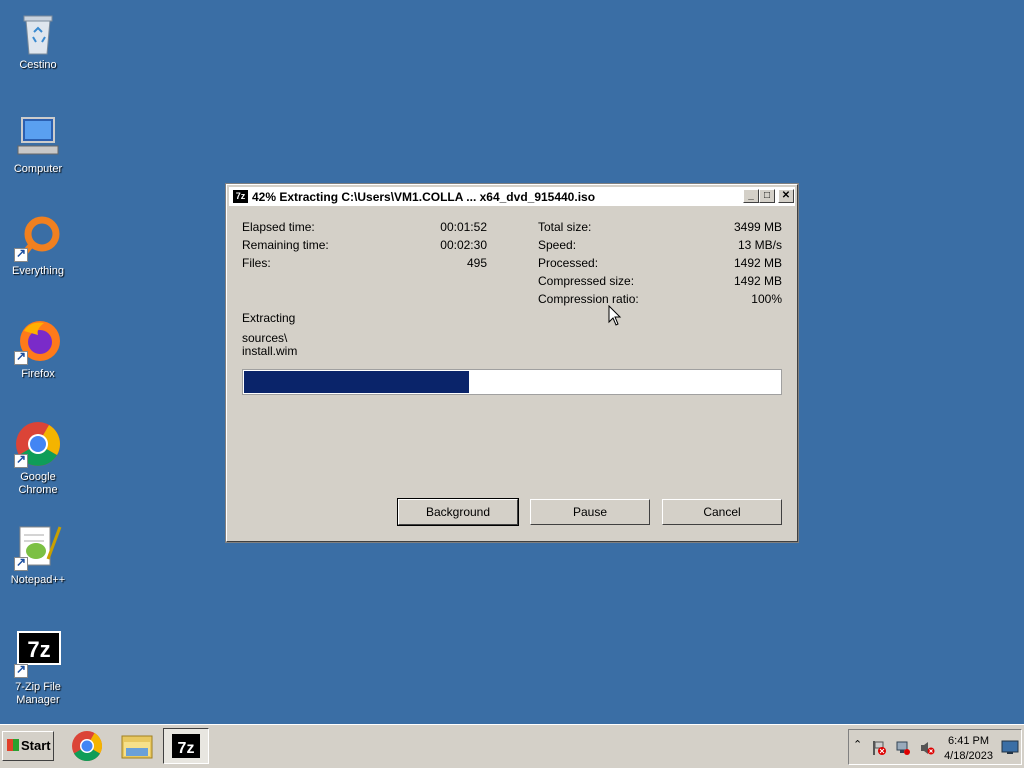  What do you see at coordinates (879, 748) in the screenshot?
I see `action-center-flag-icon` at bounding box center [879, 748].